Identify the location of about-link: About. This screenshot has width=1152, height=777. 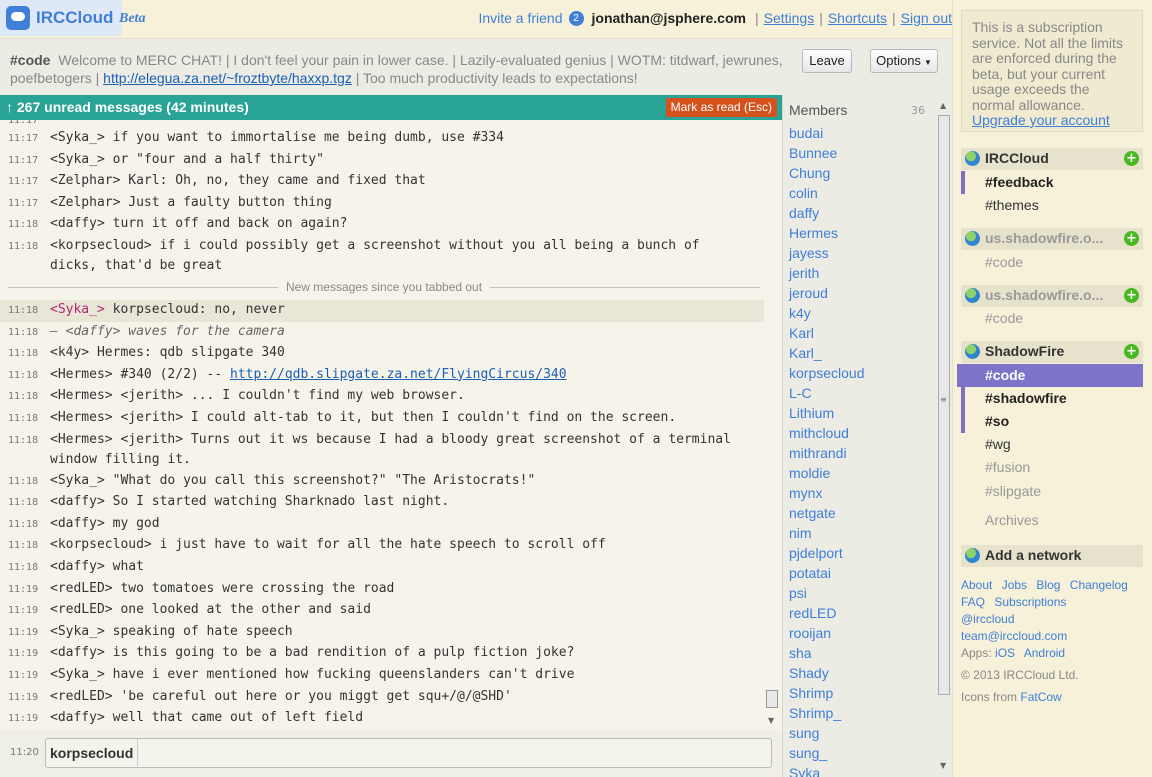
(976, 585).